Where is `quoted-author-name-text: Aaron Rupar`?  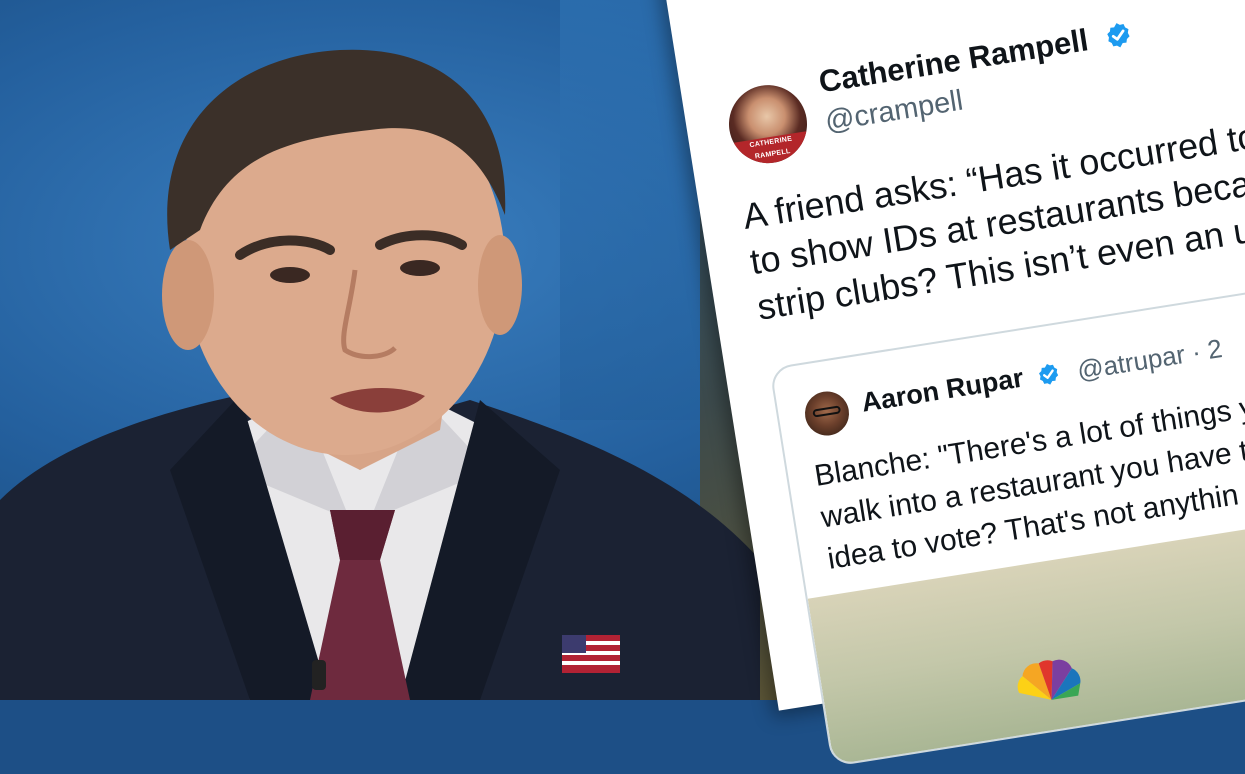 quoted-author-name-text: Aaron Rupar is located at coordinates (942, 390).